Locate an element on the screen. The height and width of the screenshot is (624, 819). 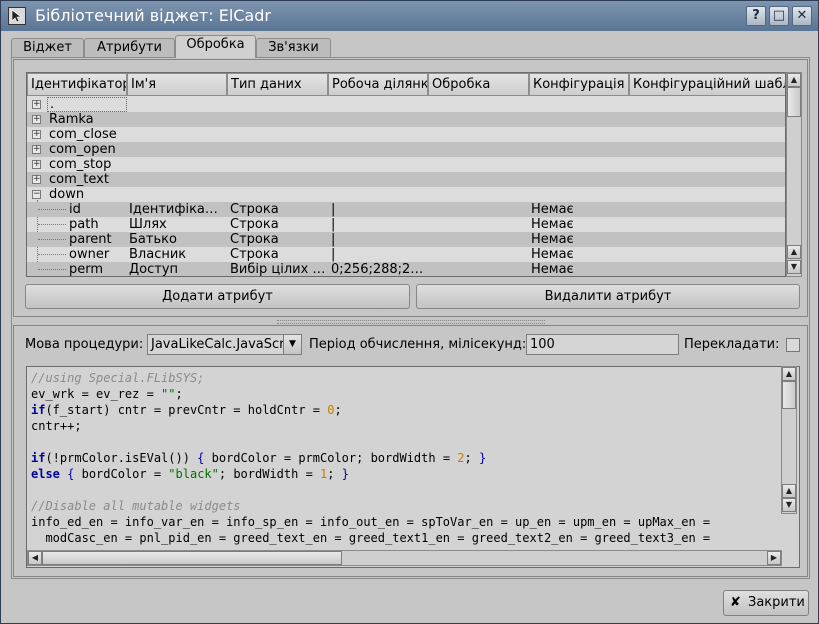
tree-row-id: com_stop is located at coordinates (80, 164).